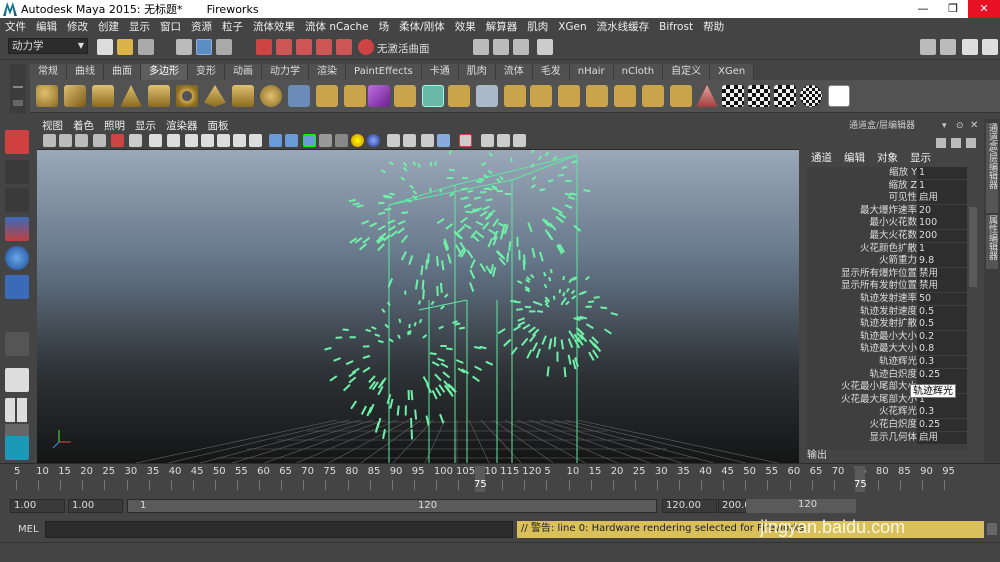 The height and width of the screenshot is (562, 1000). I want to click on close-panel-icon: ✕, so click(974, 125).